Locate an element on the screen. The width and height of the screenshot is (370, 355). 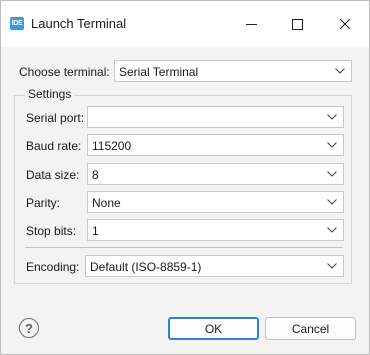
minimize-icon is located at coordinates (251, 24).